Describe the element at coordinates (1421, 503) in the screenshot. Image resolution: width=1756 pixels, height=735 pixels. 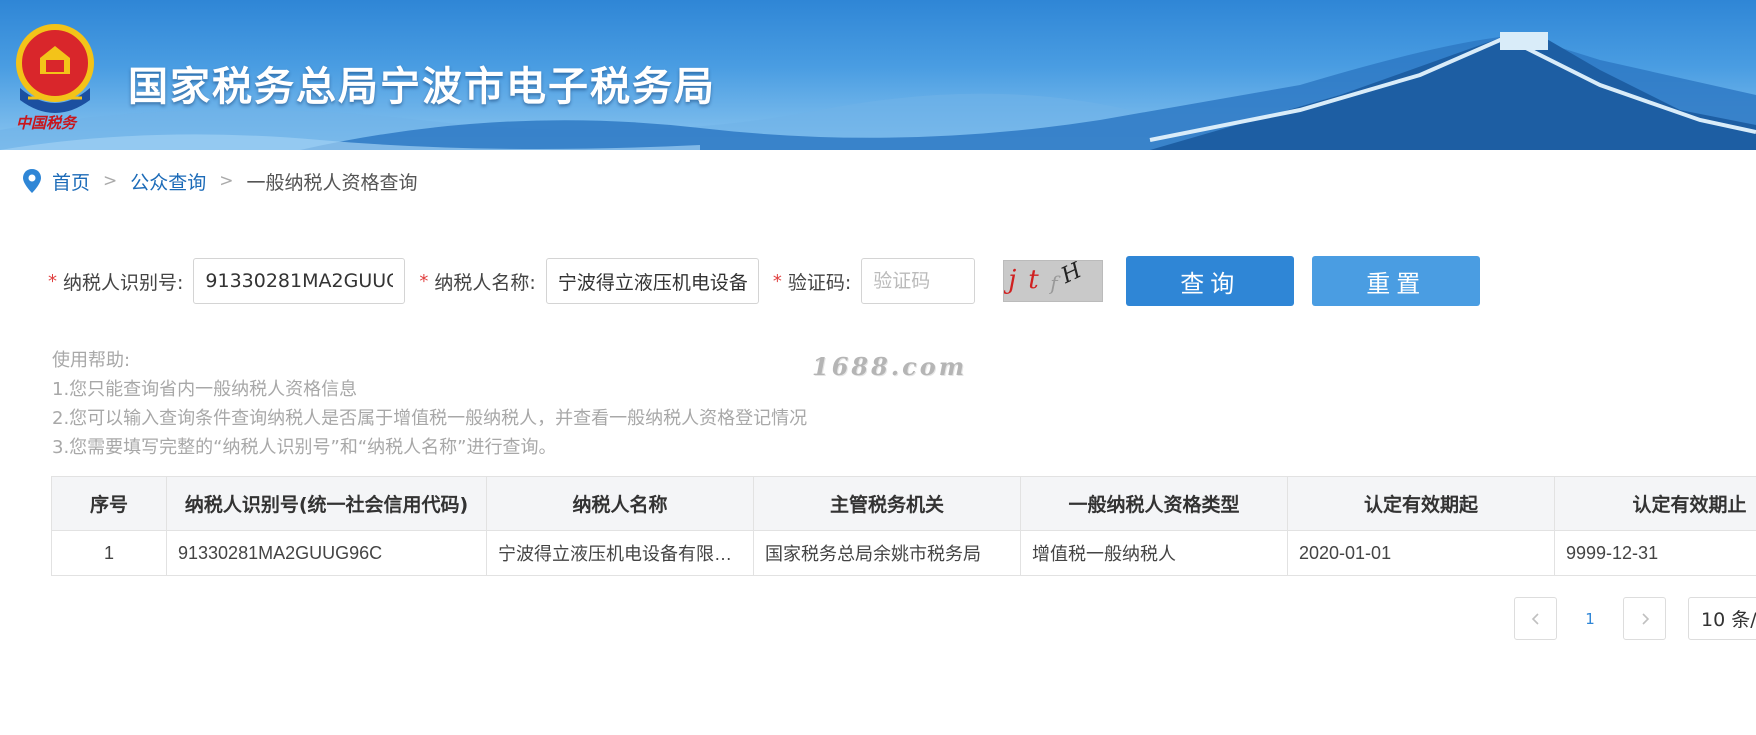
I see `column-header: 认定有效期起` at that location.